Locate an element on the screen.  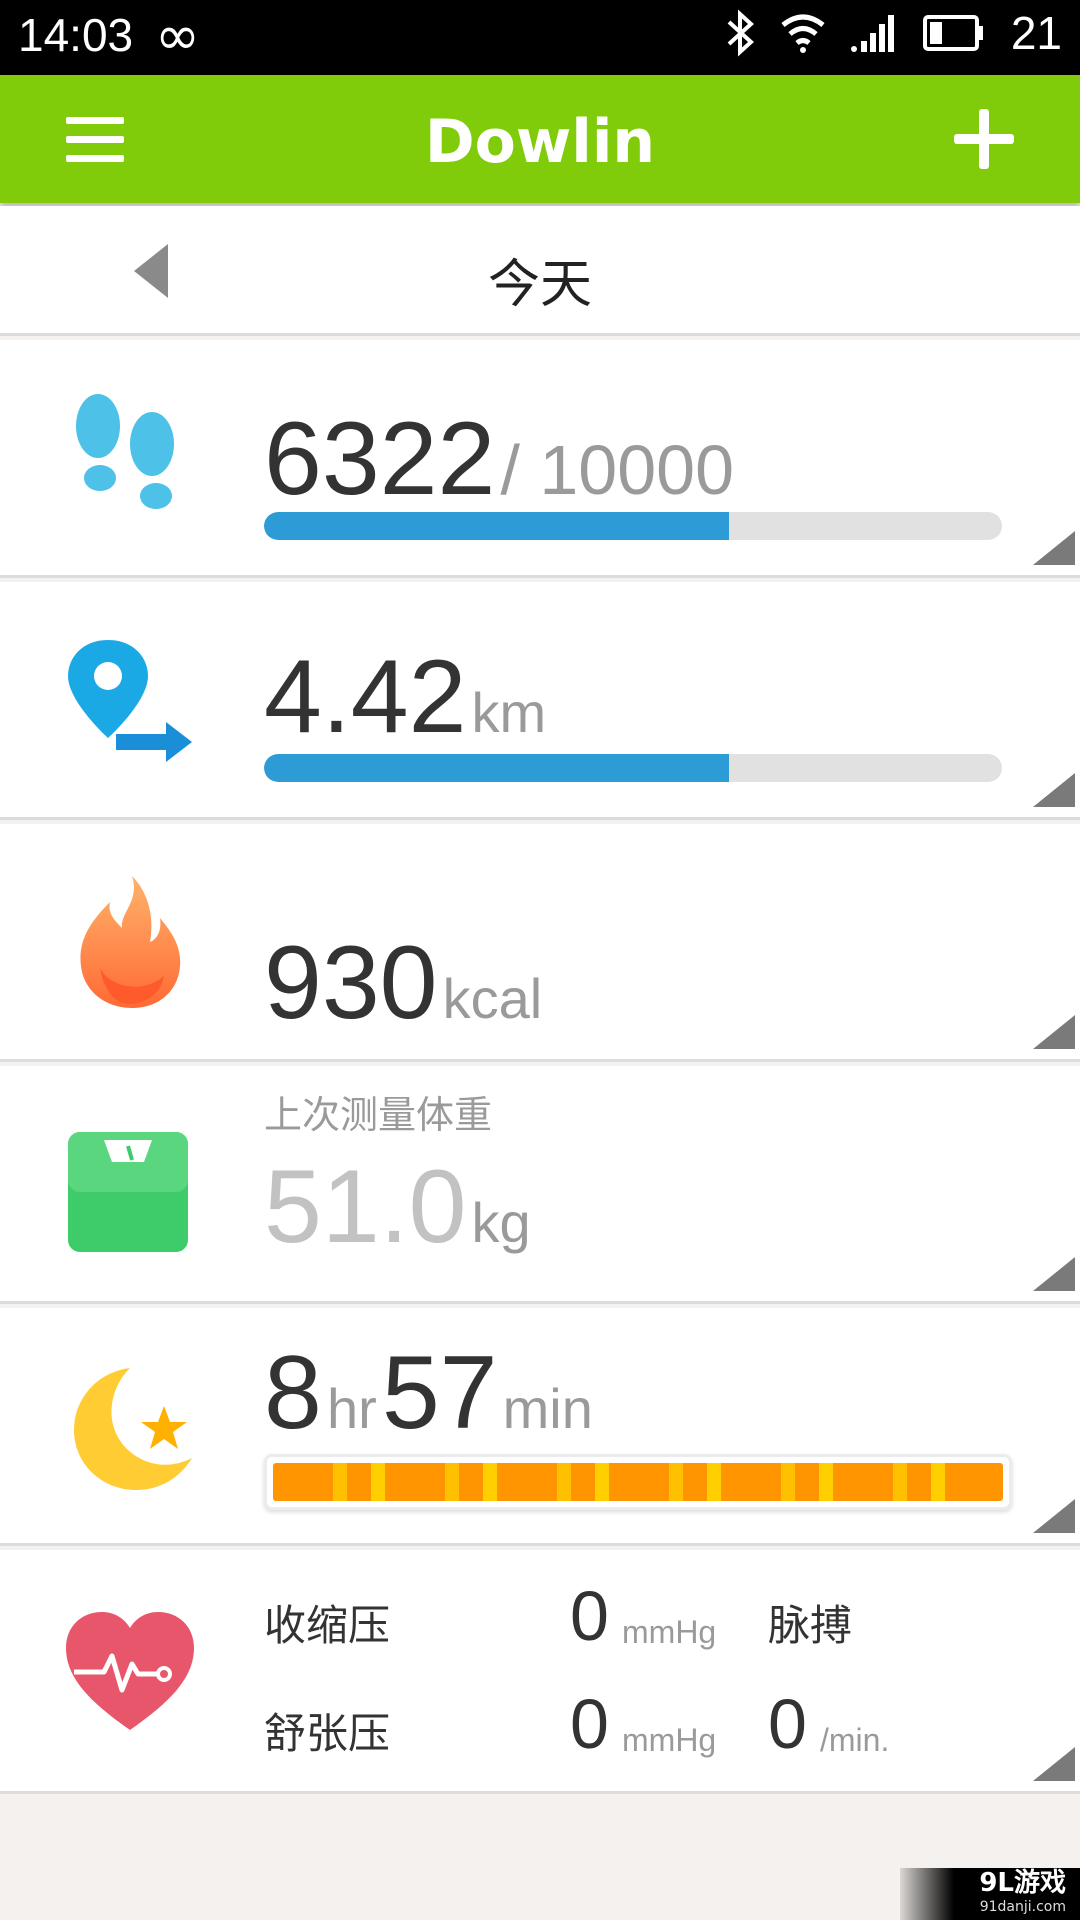
sleep-hours-unit: hr is located at coordinates (351, 1408).